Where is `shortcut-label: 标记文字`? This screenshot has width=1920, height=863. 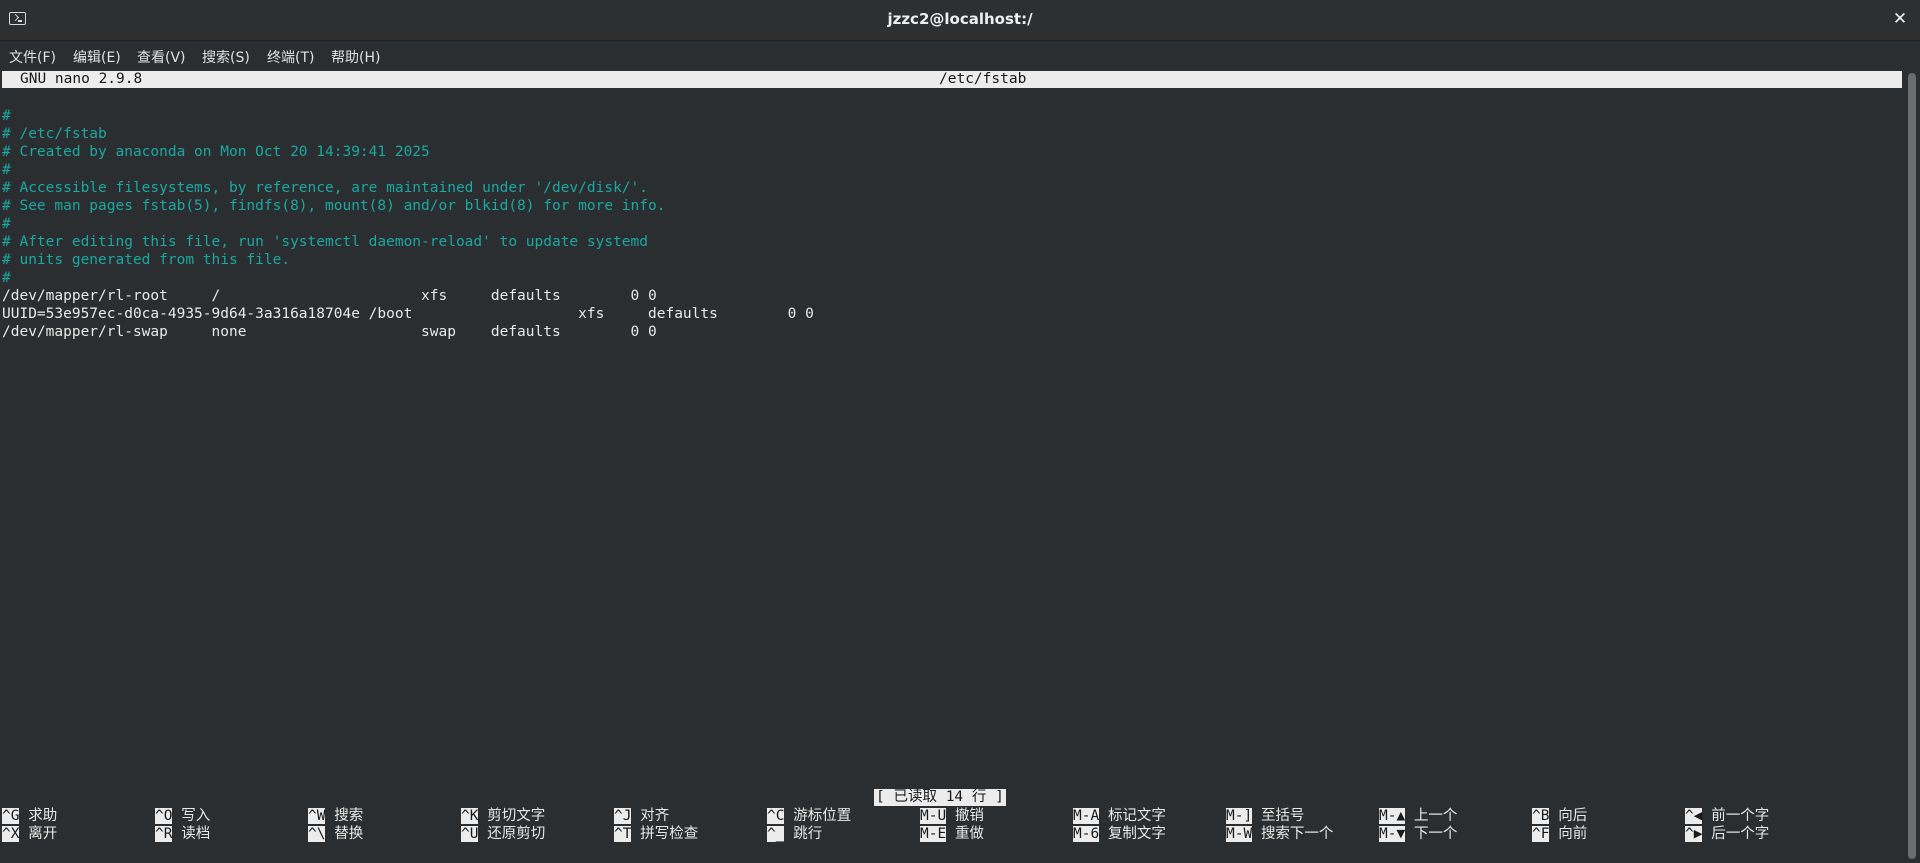
shortcut-label: 标记文字 is located at coordinates (1136, 816).